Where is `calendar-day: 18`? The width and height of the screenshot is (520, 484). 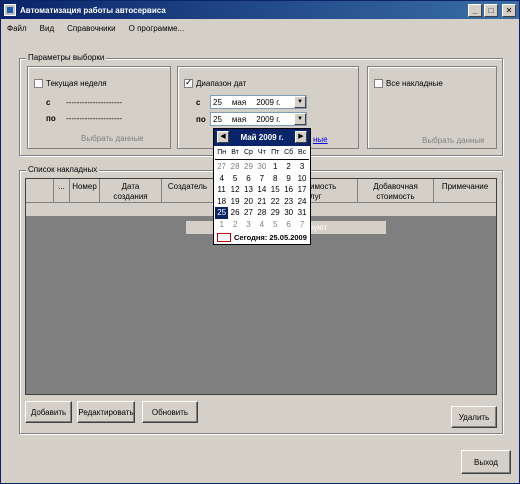
calendar-day: 18 is located at coordinates (221, 202).